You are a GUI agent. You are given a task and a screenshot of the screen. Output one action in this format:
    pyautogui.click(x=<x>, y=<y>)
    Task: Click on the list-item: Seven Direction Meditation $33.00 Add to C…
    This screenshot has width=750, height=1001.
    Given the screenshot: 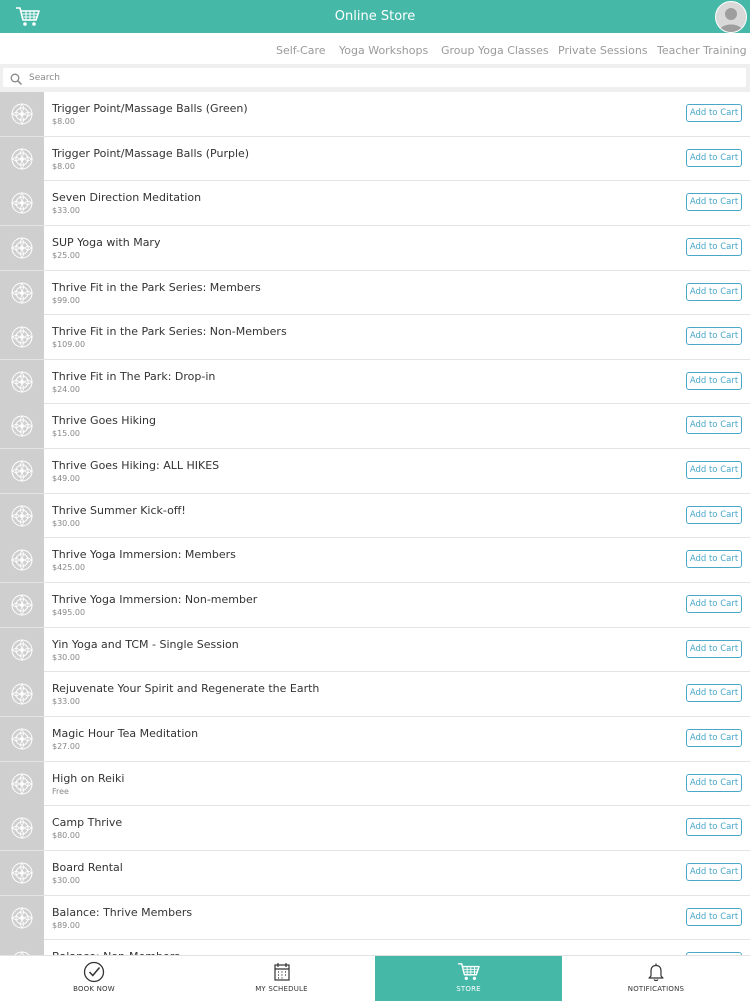 What is the action you would take?
    pyautogui.click(x=375, y=203)
    